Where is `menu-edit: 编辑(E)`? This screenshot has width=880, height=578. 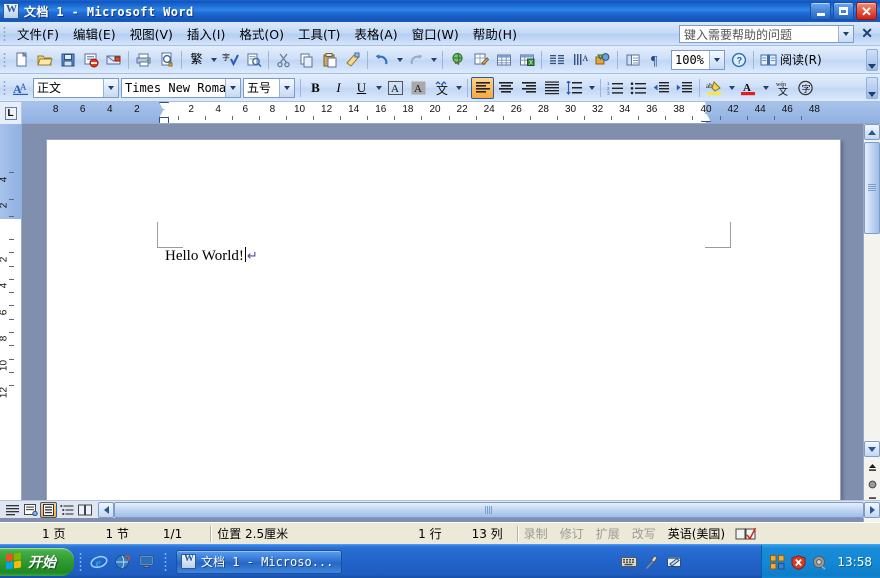
menu-edit: 编辑(E) is located at coordinates (94, 33).